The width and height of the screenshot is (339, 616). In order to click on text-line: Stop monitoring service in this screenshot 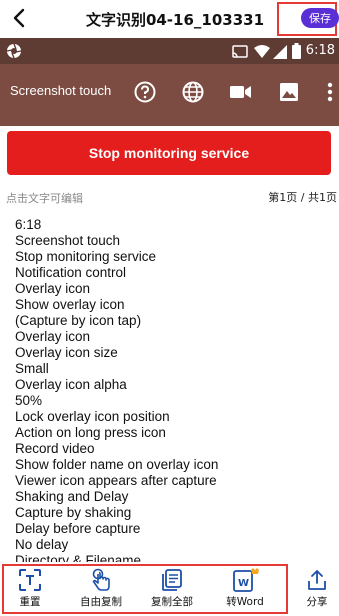, I will do `click(175, 257)`.